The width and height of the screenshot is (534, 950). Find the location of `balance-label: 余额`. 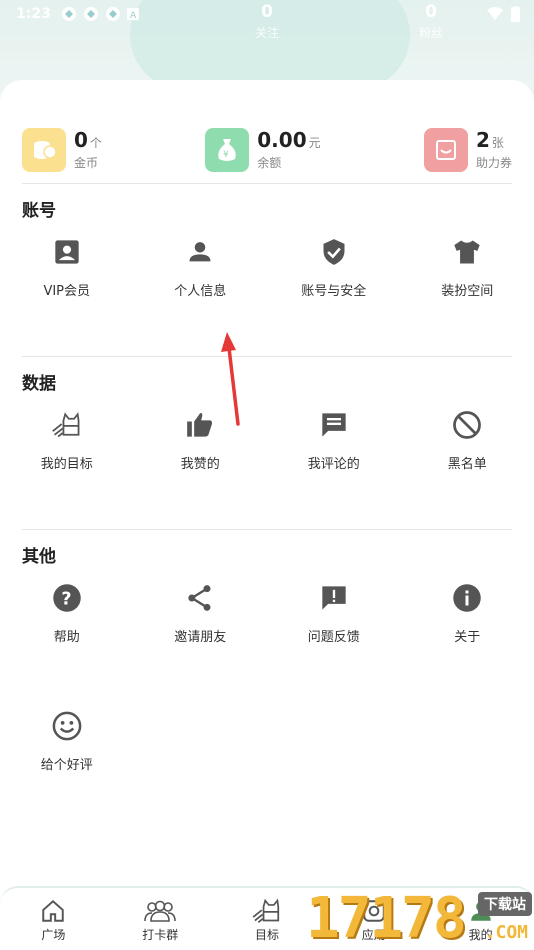

balance-label: 余额 is located at coordinates (269, 163).